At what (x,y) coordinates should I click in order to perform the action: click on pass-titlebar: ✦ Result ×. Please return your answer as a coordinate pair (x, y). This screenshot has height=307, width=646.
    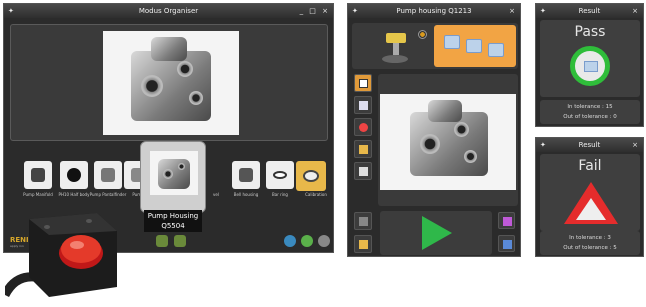
    Looking at the image, I should click on (589, 11).